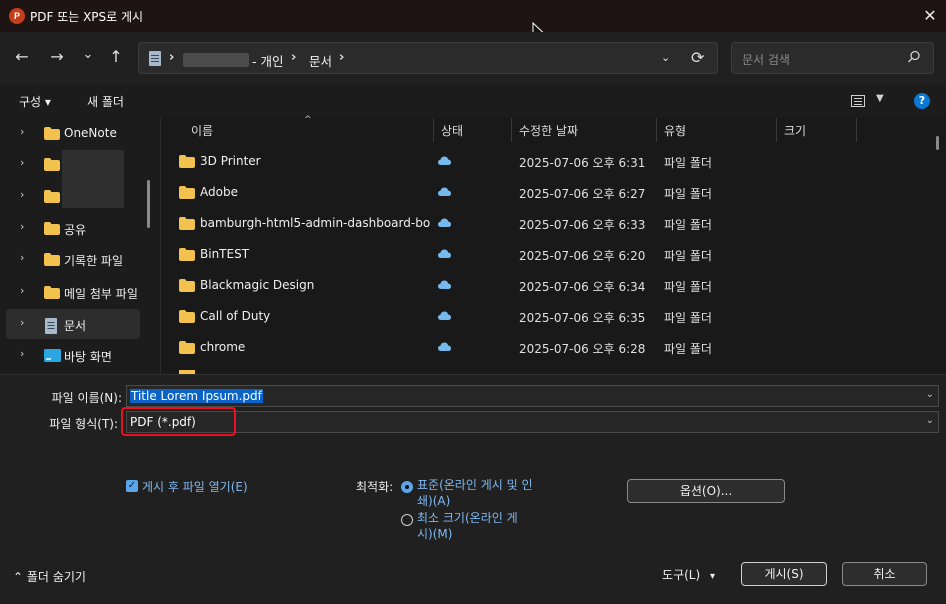  I want to click on organize-menu-button: 구성 ▾, so click(35, 101).